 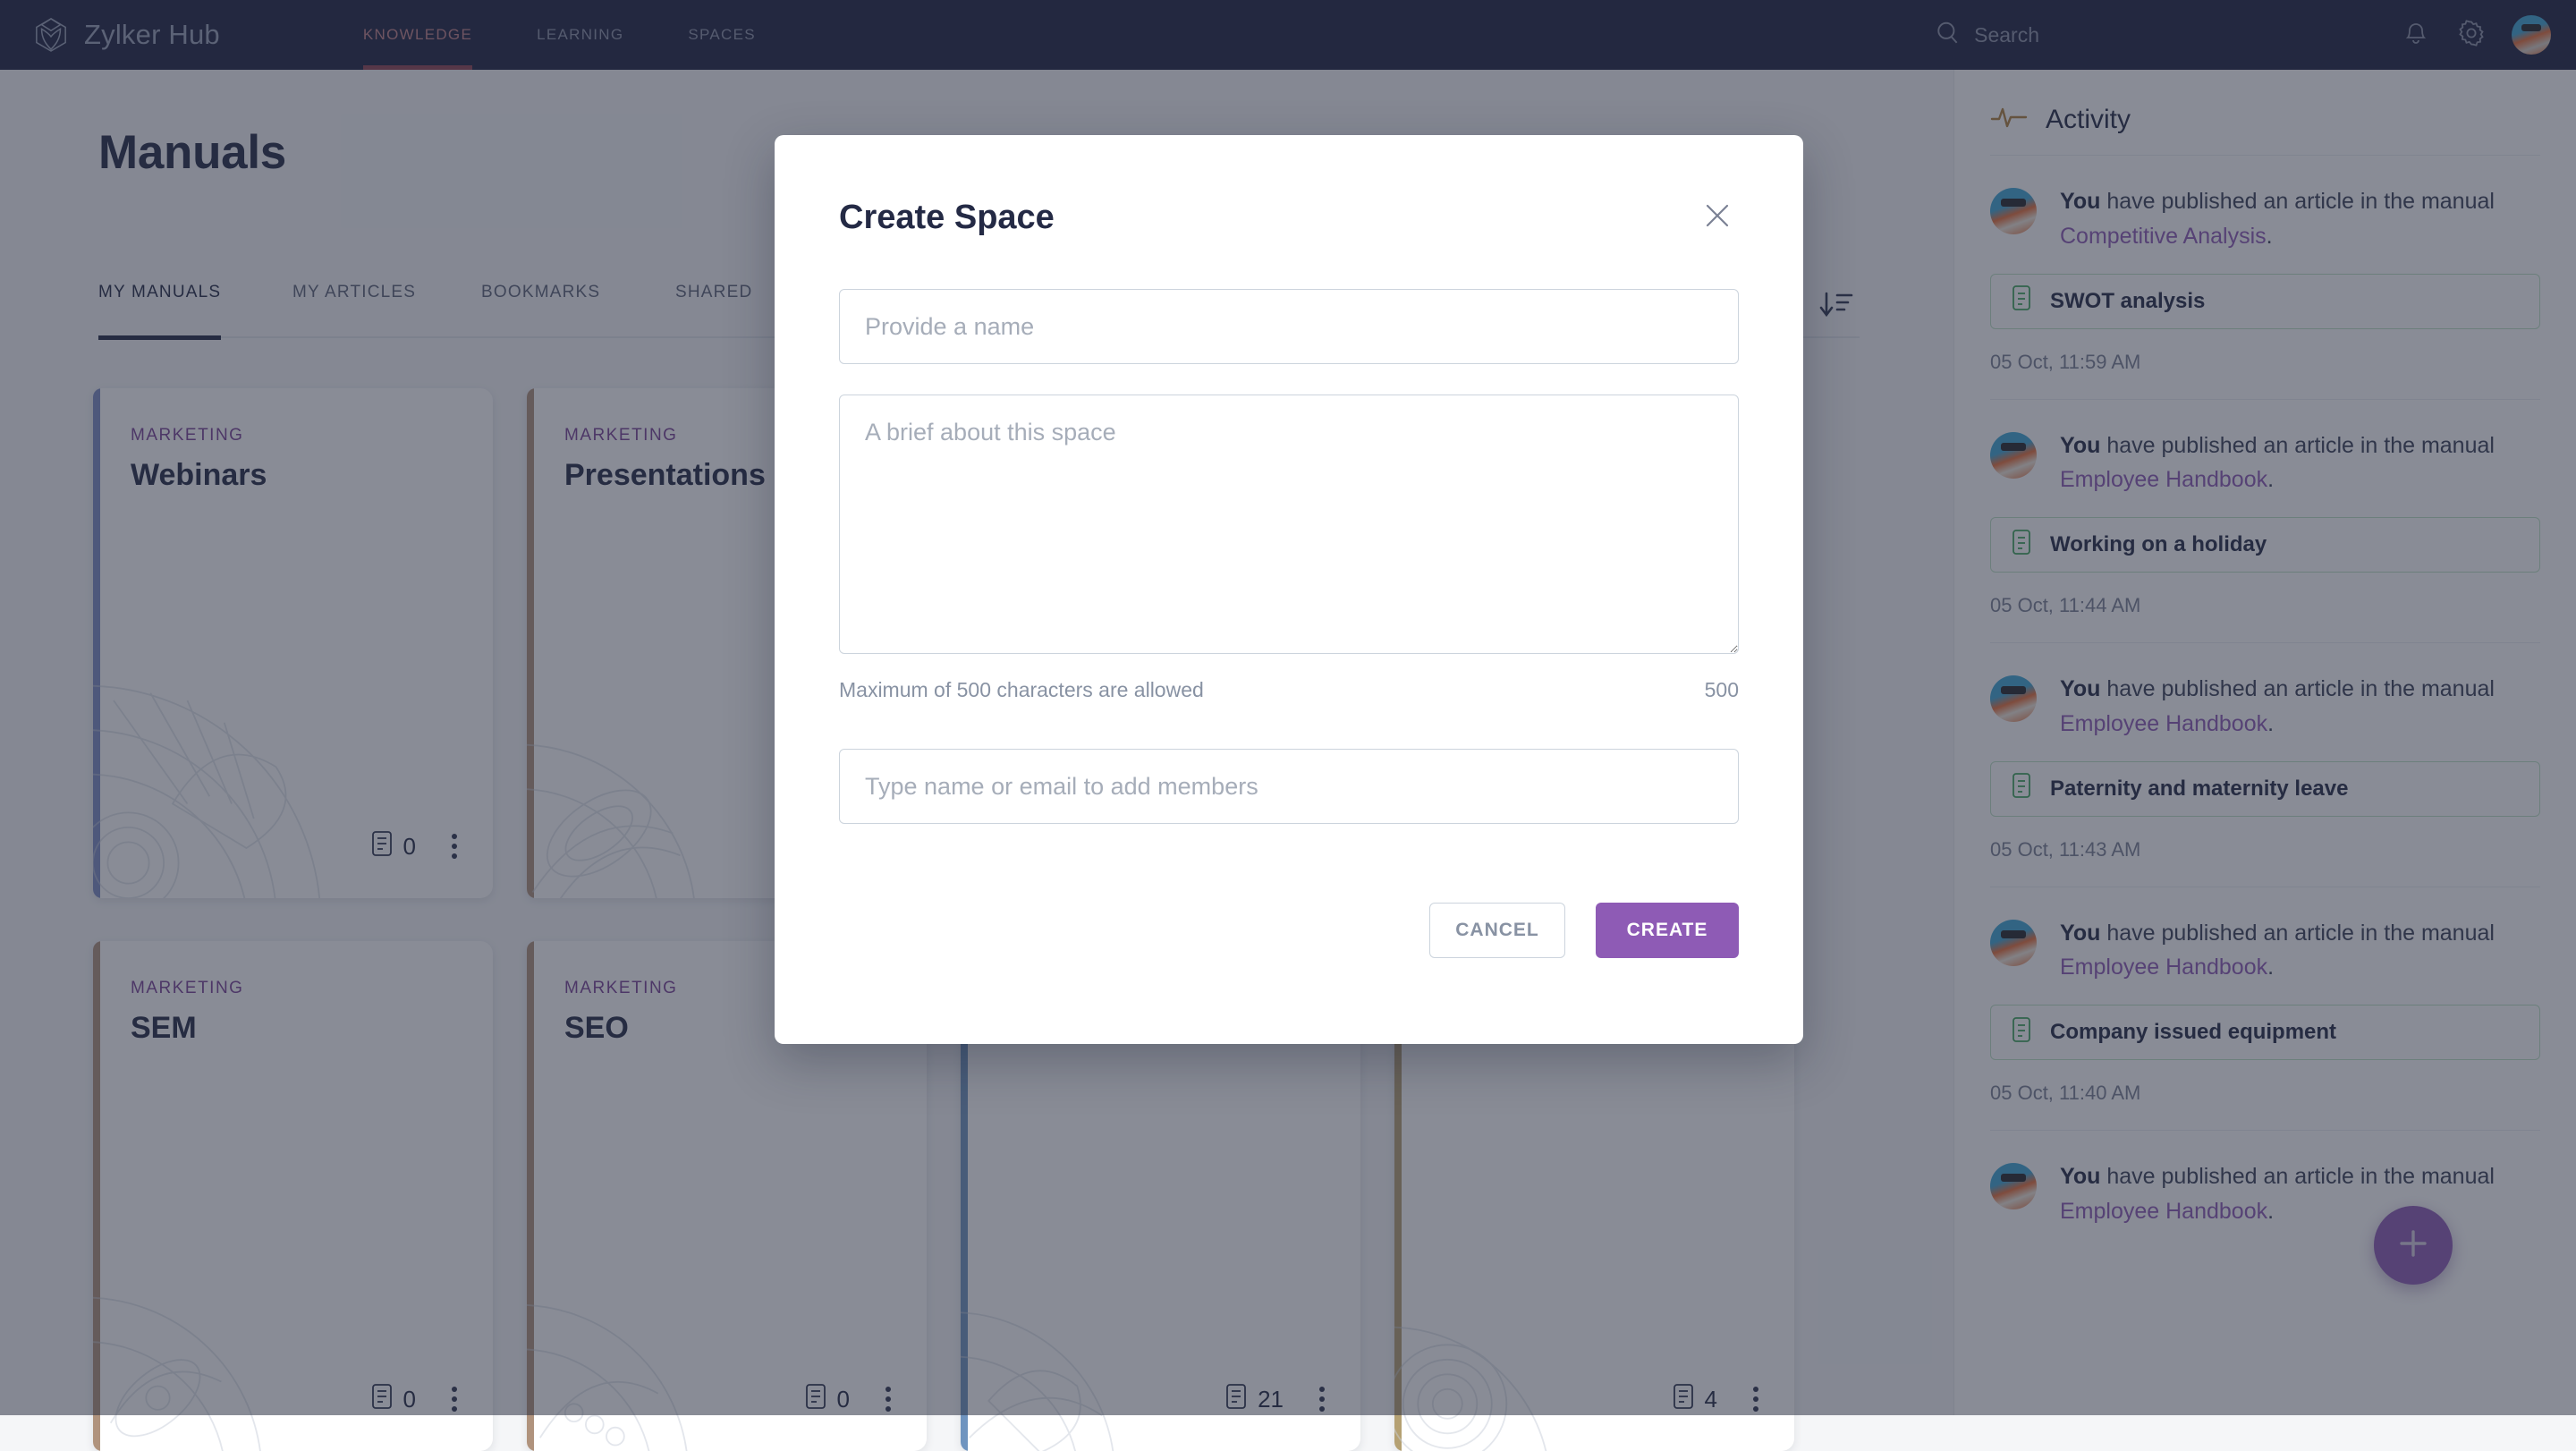 I want to click on dialog-header: Create Space, so click(x=1289, y=187).